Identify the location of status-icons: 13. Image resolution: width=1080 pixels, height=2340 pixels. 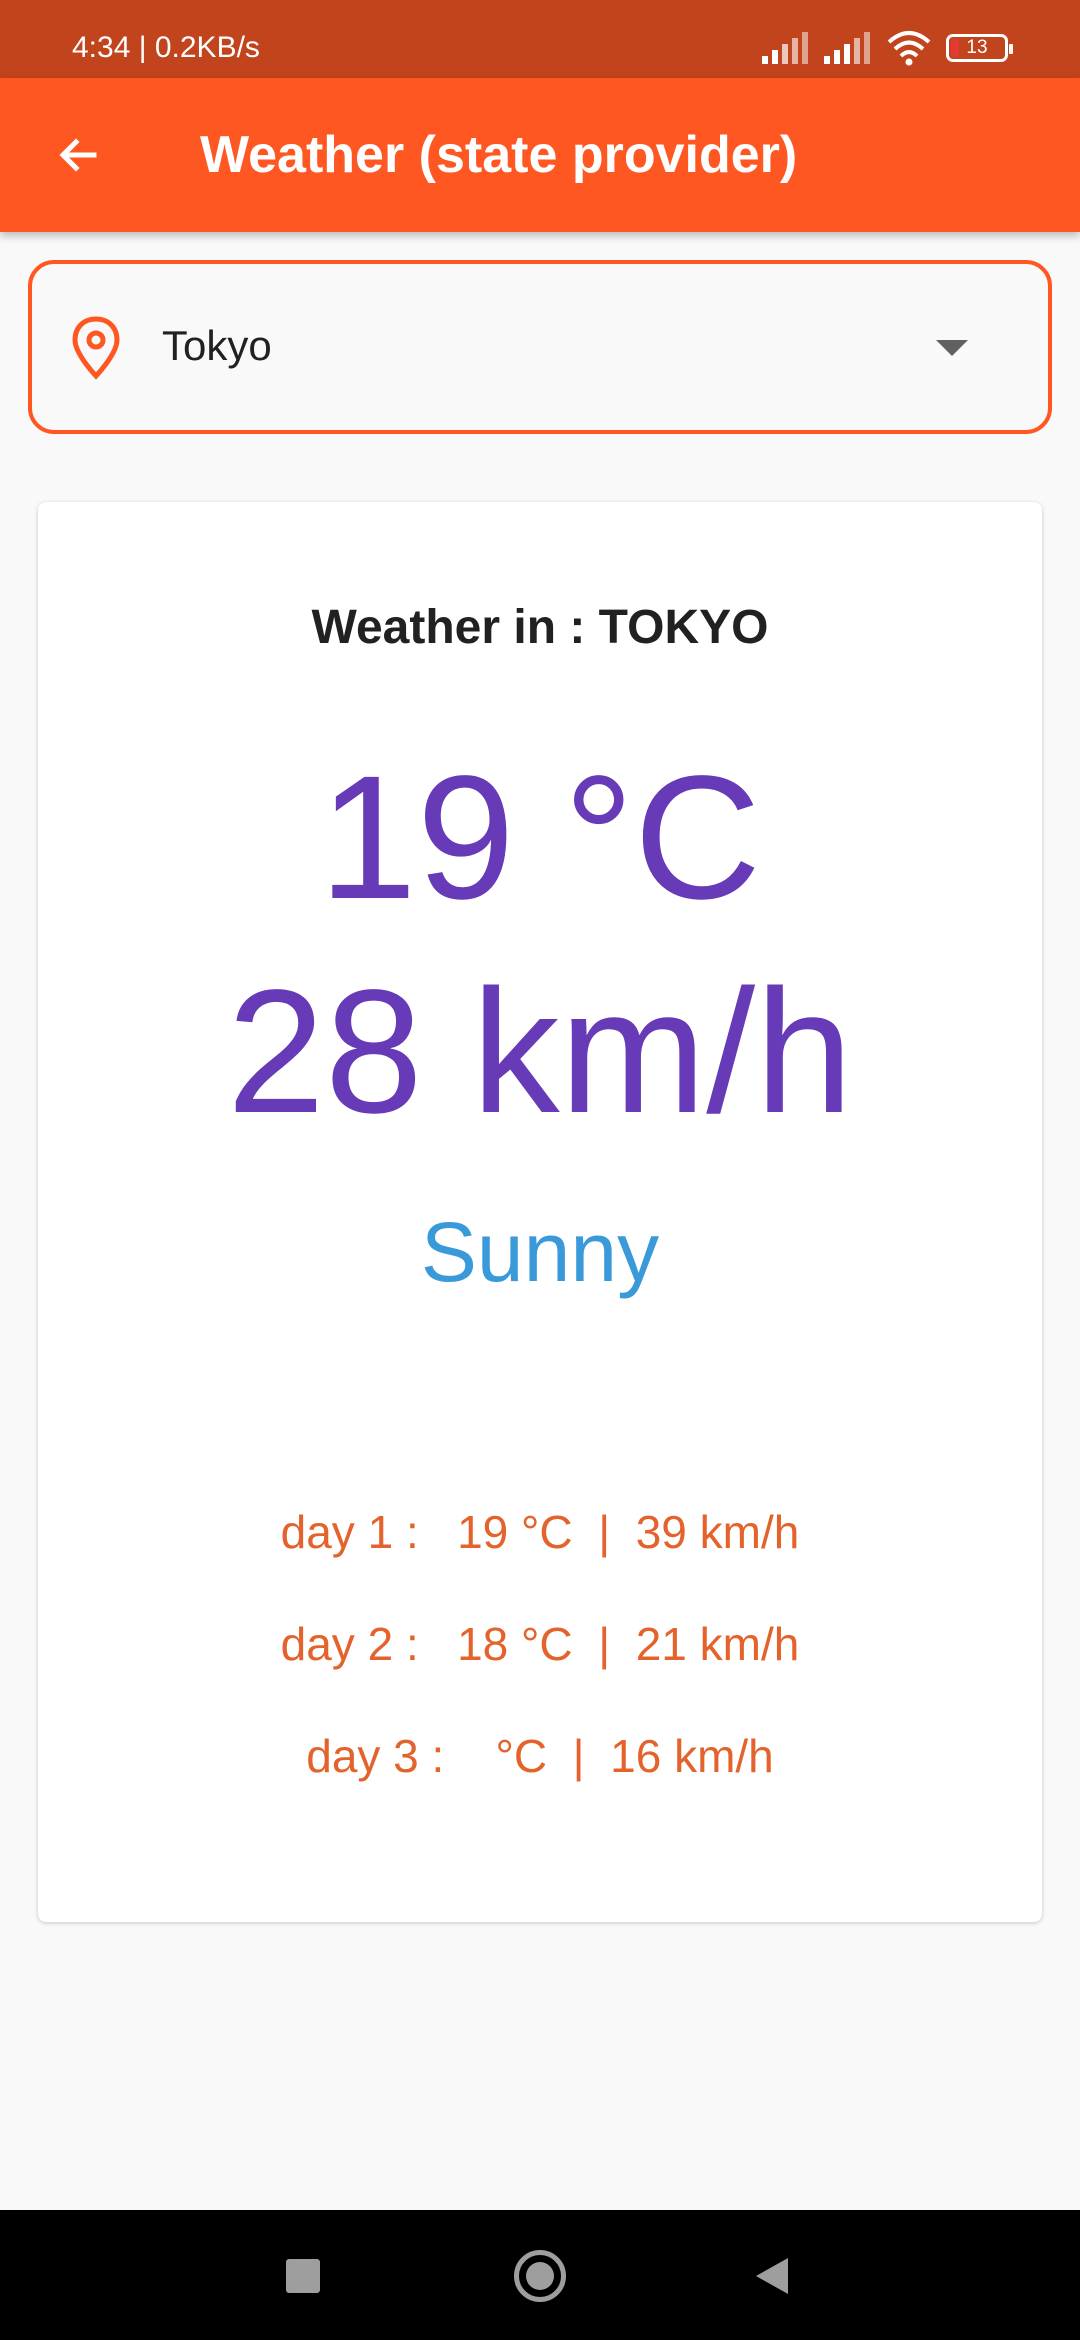
(887, 48).